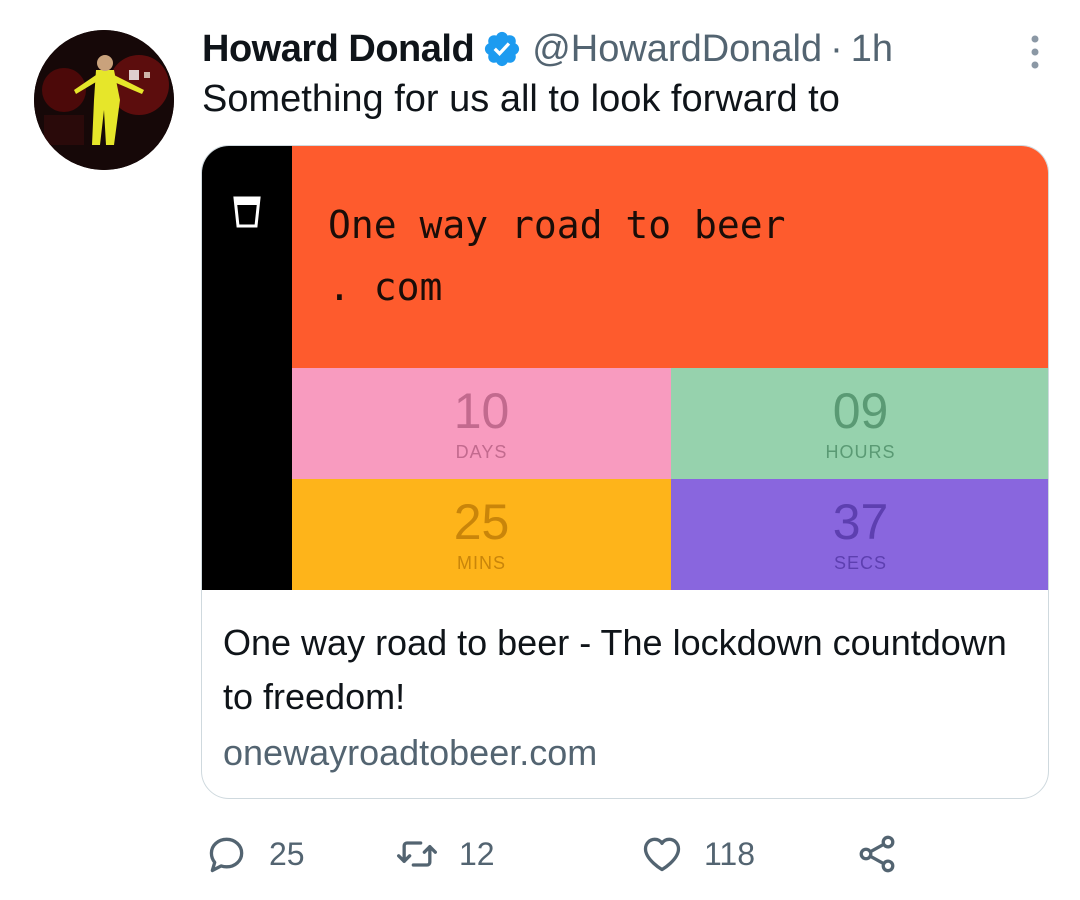 The width and height of the screenshot is (1080, 900). I want to click on countdown-days: 10 DAYS, so click(481, 423).